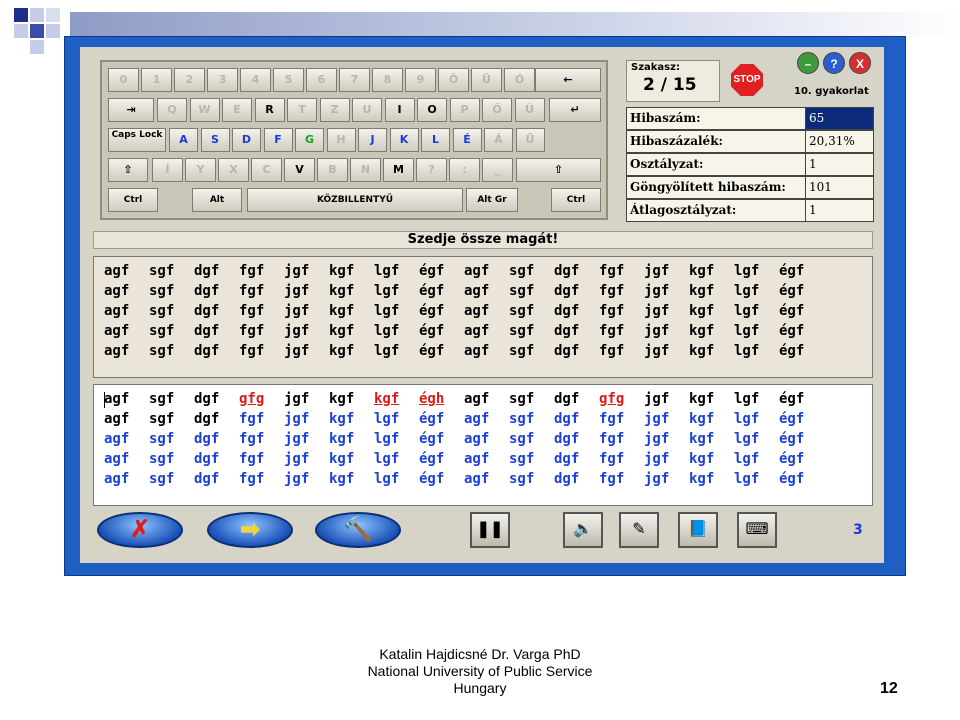 This screenshot has width=960, height=720. Describe the element at coordinates (432, 110) in the screenshot. I see `key-o: O` at that location.